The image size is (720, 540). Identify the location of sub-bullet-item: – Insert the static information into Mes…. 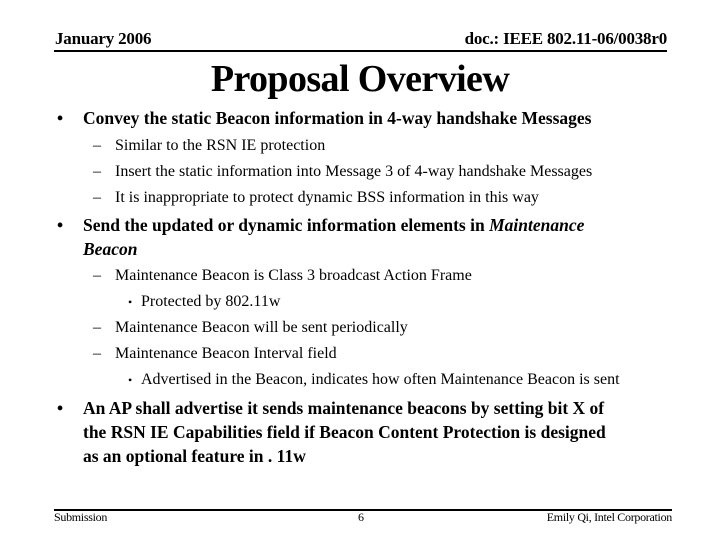
(360, 175).